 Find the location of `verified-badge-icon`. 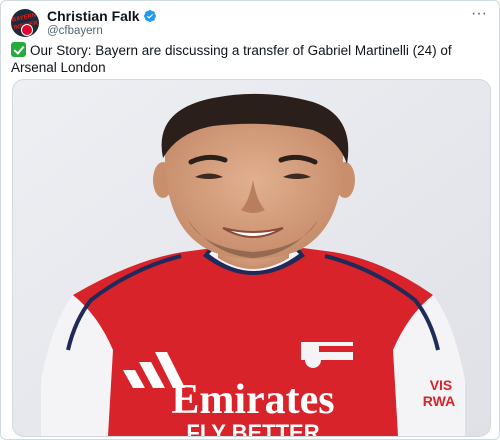

verified-badge-icon is located at coordinates (149, 16).